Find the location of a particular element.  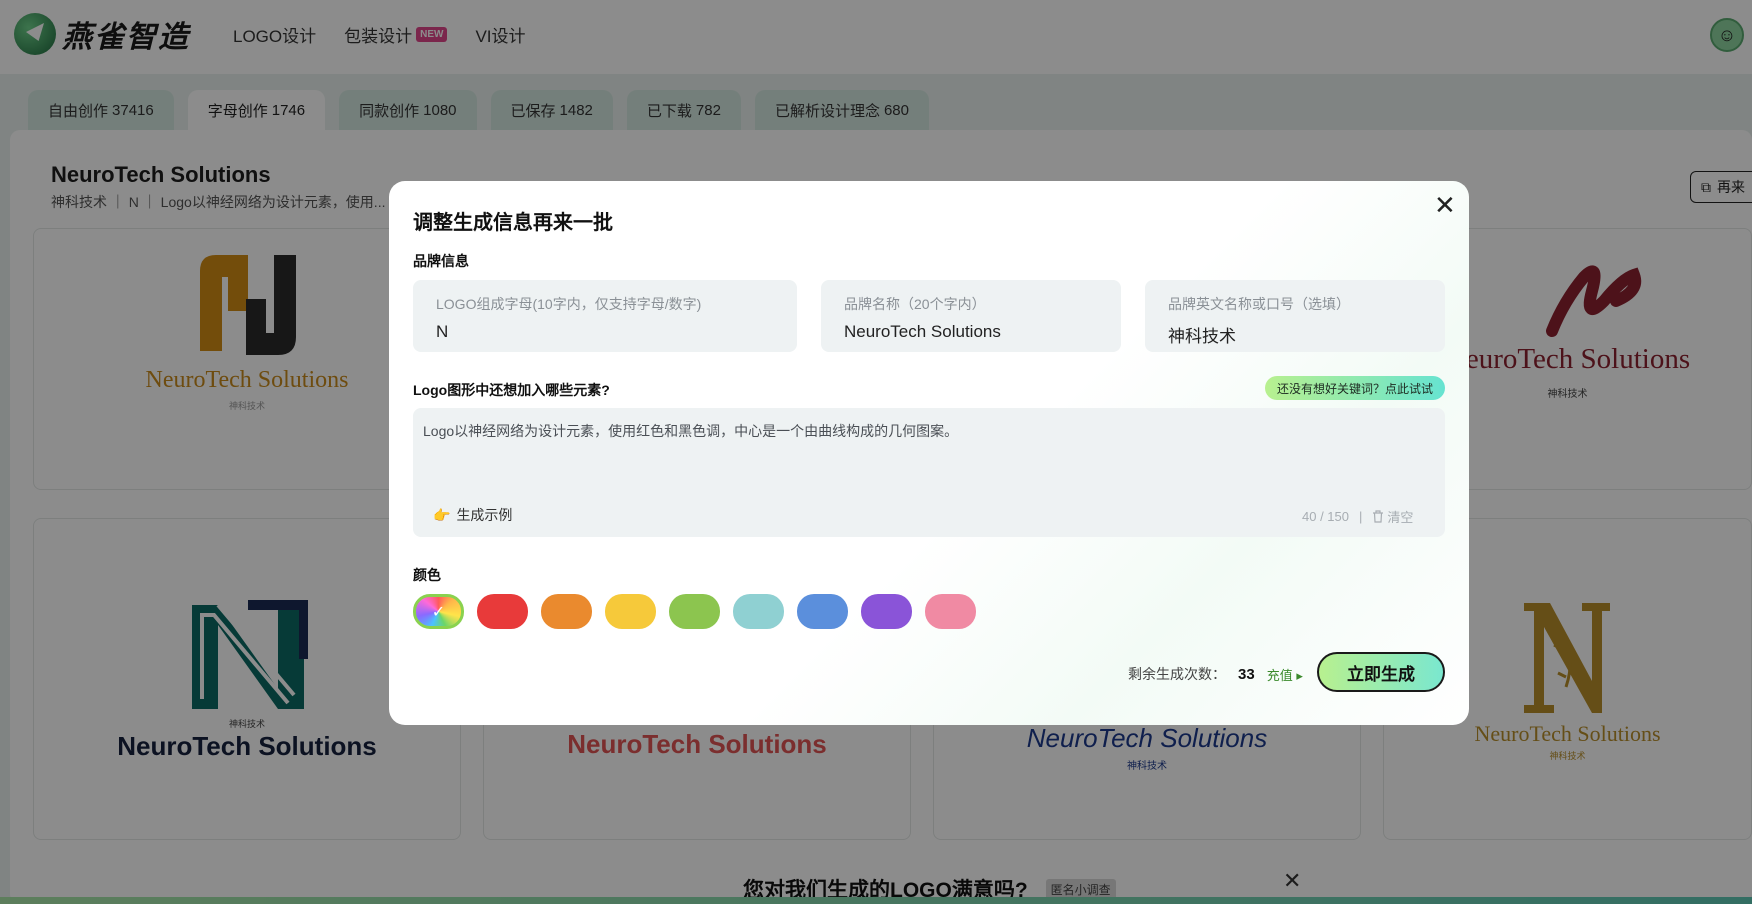

generate-example-button: 👉 生成示例 is located at coordinates (472, 515).